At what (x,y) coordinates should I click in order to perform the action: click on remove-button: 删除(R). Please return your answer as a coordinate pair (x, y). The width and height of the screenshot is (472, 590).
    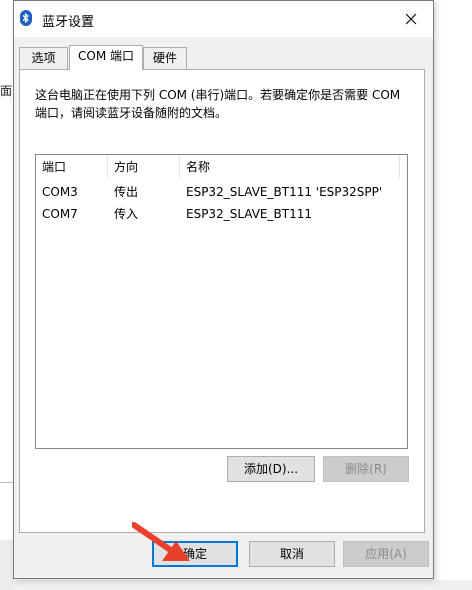
    Looking at the image, I should click on (366, 469).